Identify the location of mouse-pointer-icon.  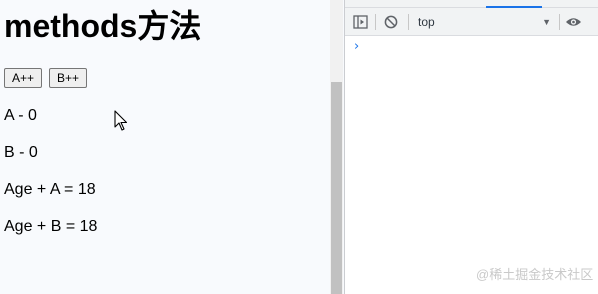
(121, 120).